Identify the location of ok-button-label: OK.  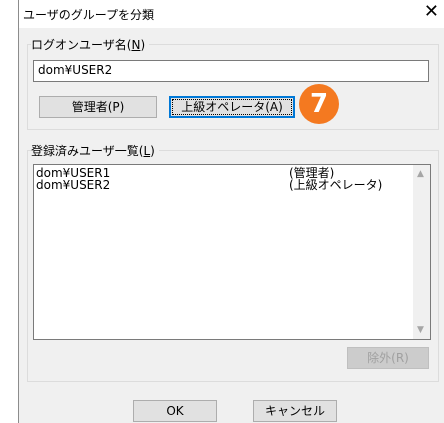
(175, 411).